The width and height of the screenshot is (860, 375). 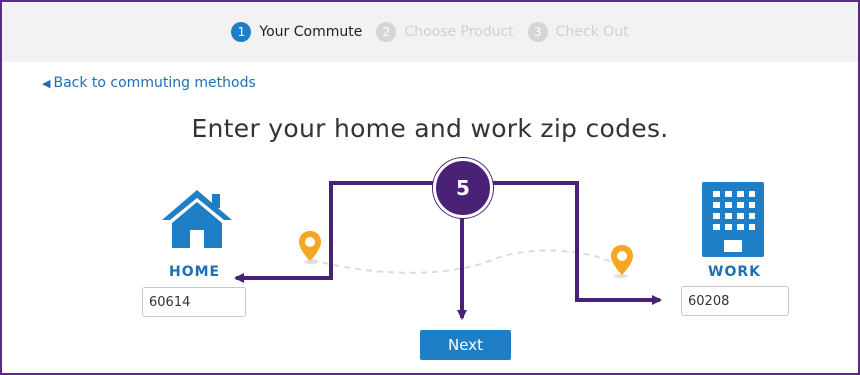 What do you see at coordinates (241, 32) in the screenshot?
I see `step-number: 1` at bounding box center [241, 32].